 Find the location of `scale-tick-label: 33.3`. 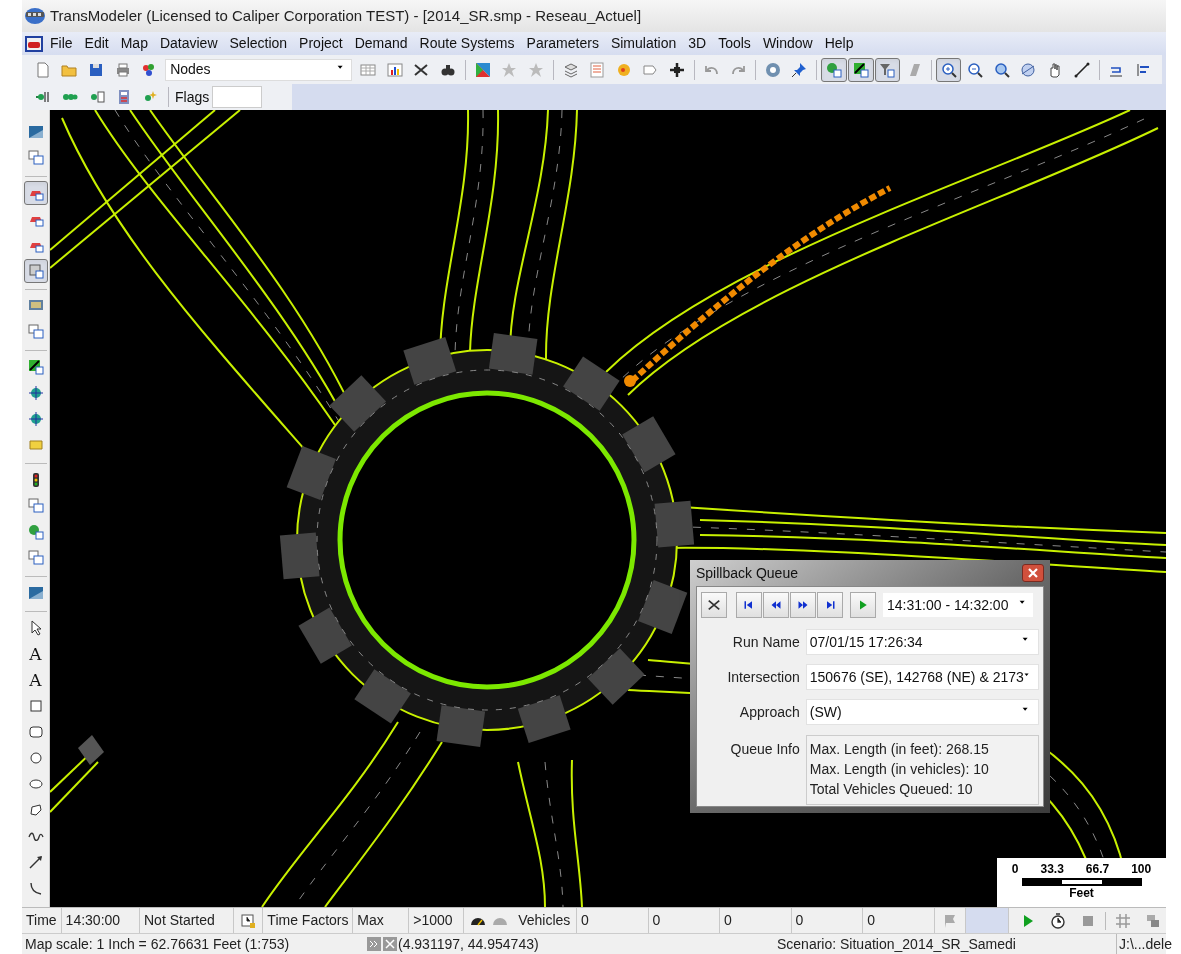

scale-tick-label: 33.3 is located at coordinates (1052, 869).